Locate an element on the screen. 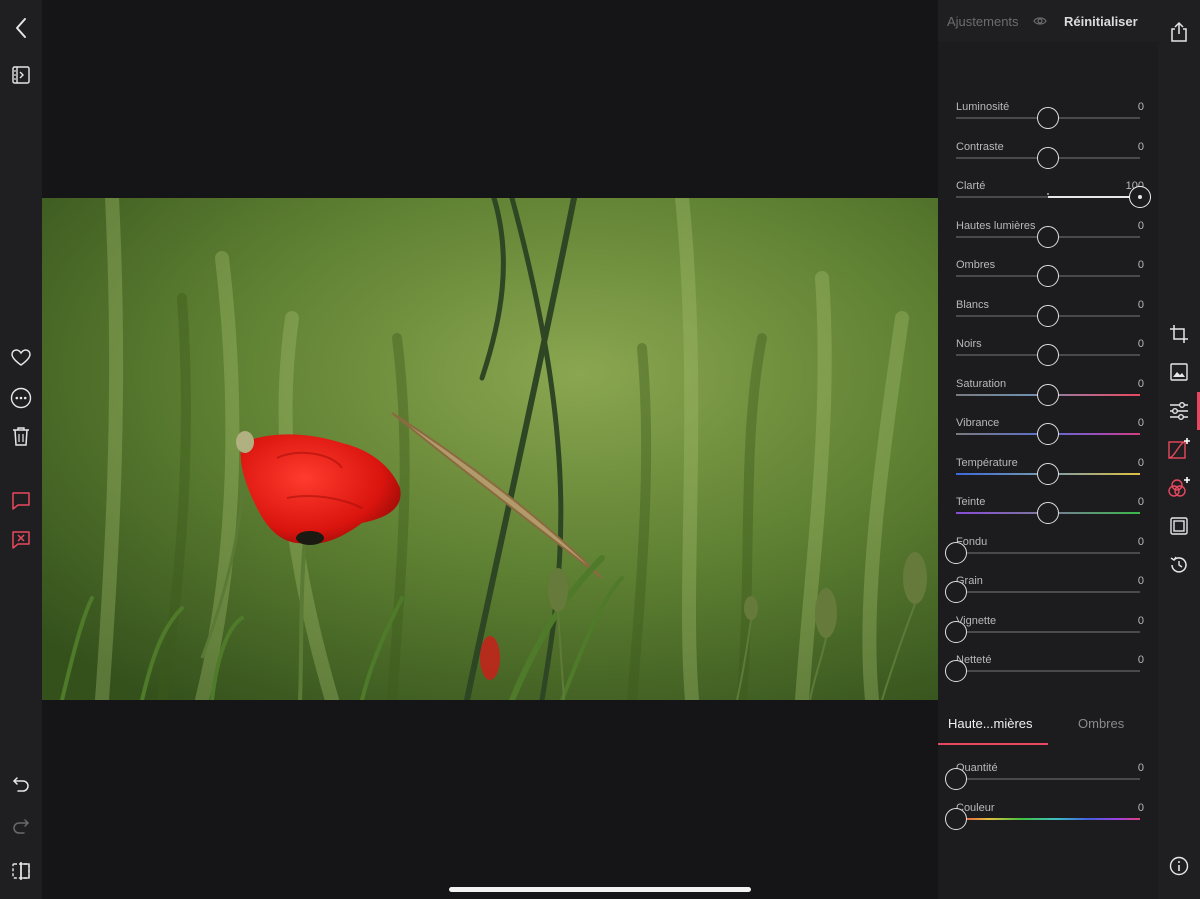 This screenshot has height=899, width=1200. slider-nettet-: Netteté 0 is located at coordinates (1044, 672).